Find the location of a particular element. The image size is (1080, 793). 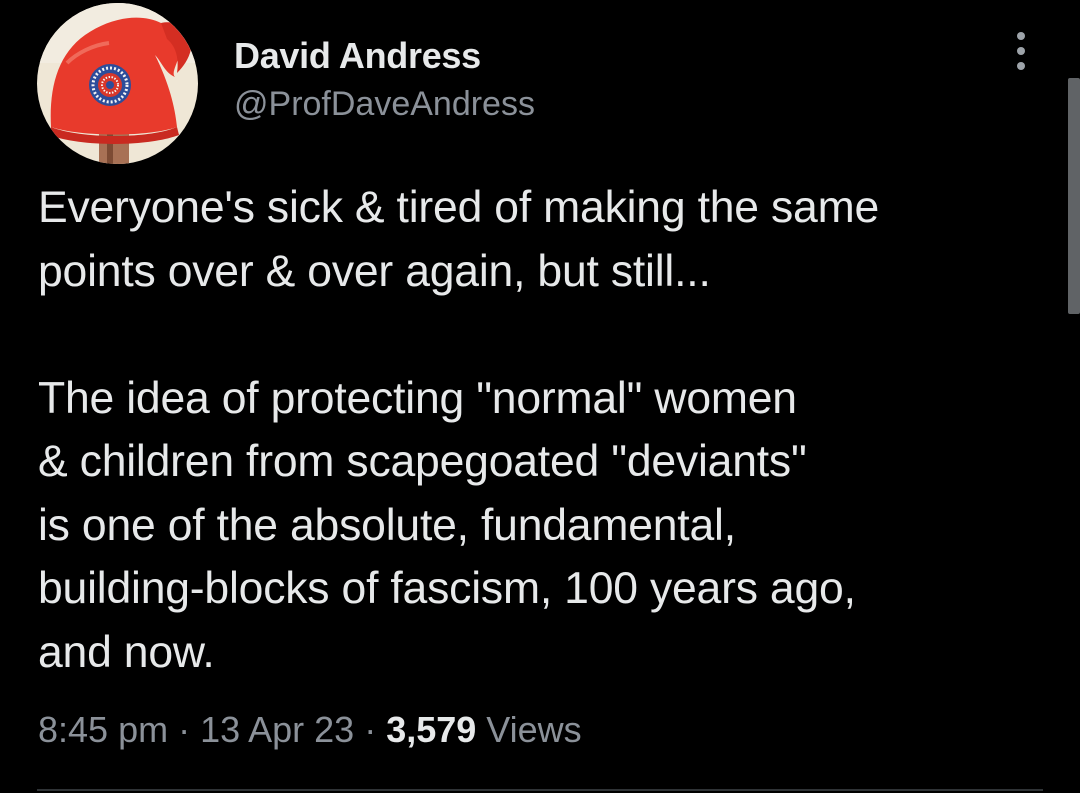

display-name: David Andress is located at coordinates (384, 56).